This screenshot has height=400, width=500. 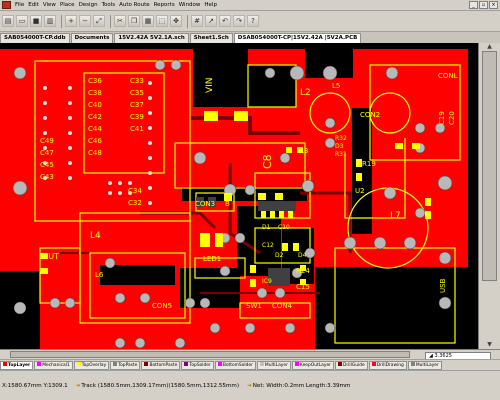 I want to click on vertical-scrollbar: ▲ ▼, so click(x=489, y=196).